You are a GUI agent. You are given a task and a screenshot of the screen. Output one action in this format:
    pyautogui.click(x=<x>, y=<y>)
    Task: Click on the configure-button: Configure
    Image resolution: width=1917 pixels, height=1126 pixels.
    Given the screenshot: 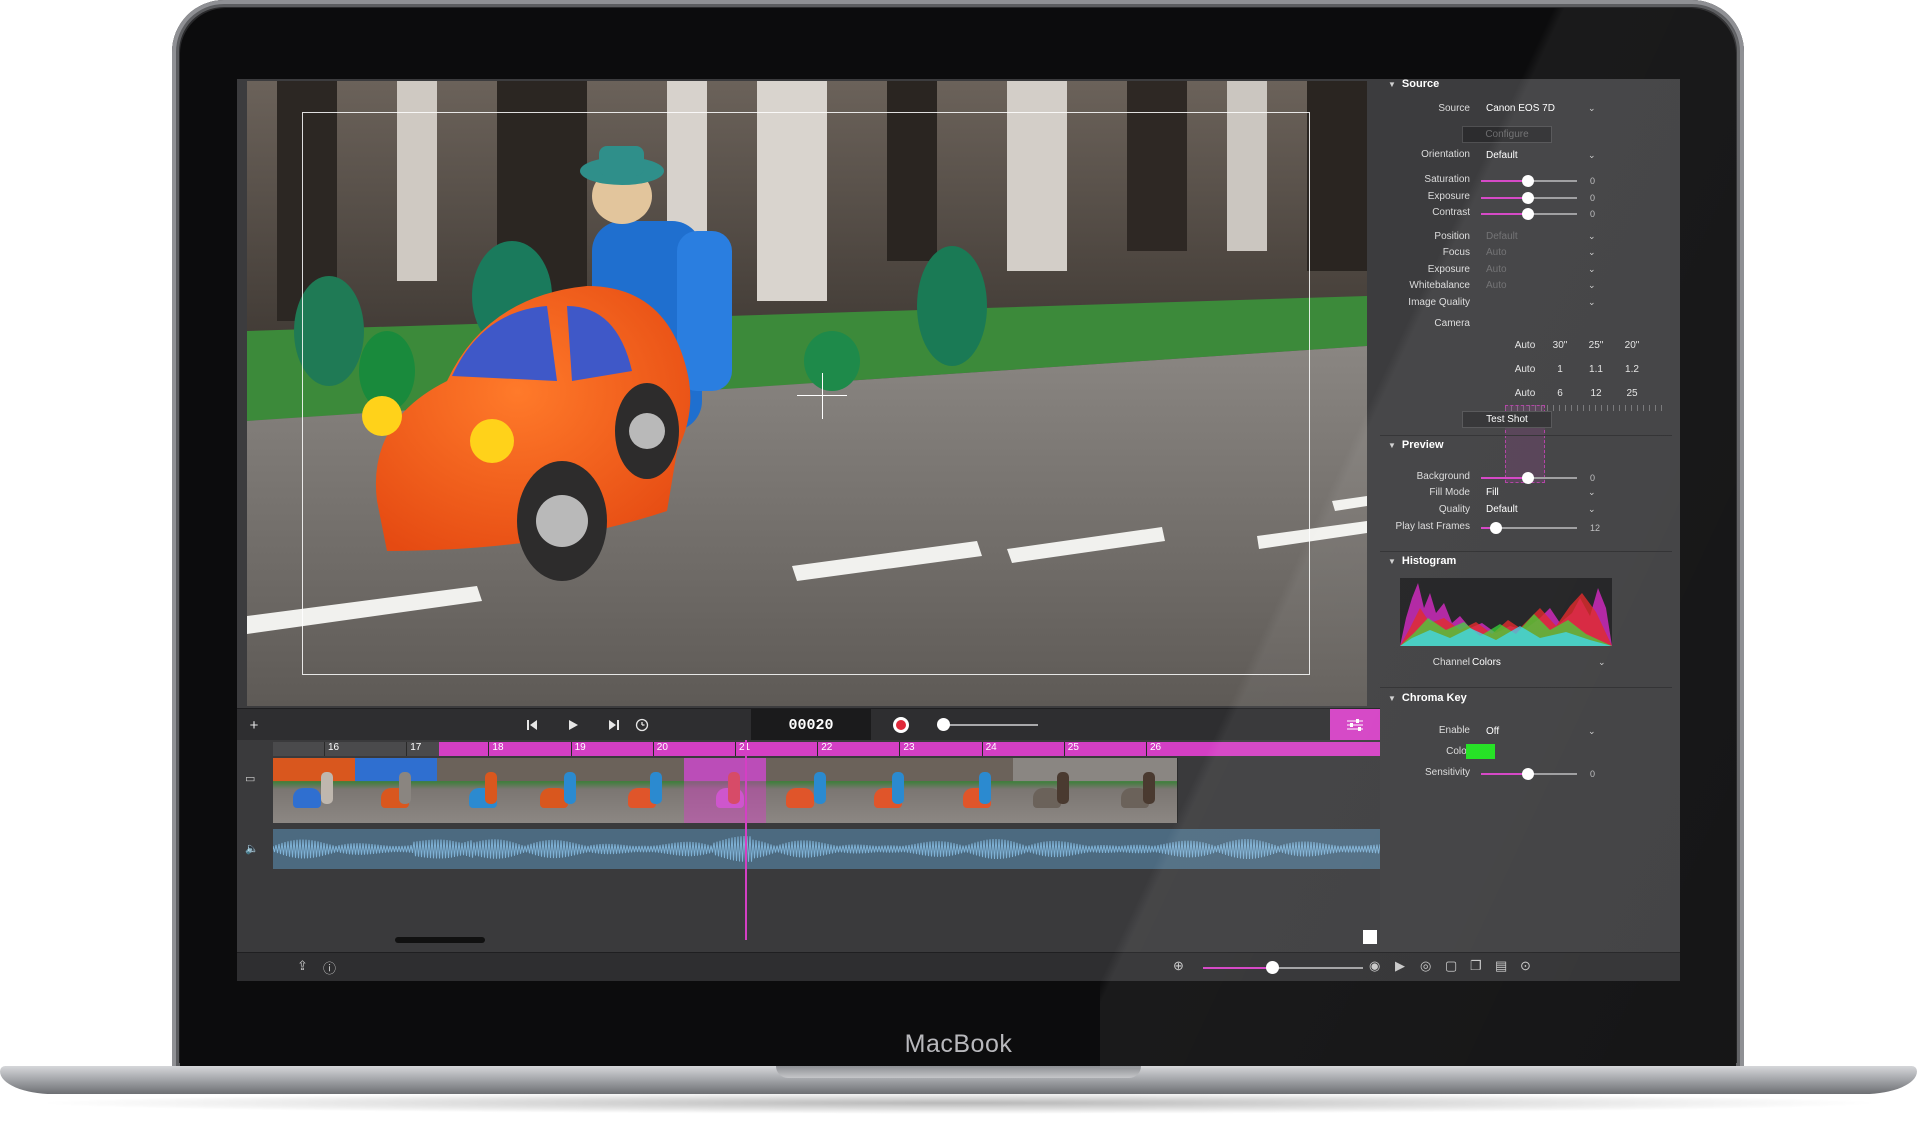 What is the action you would take?
    pyautogui.click(x=1507, y=134)
    